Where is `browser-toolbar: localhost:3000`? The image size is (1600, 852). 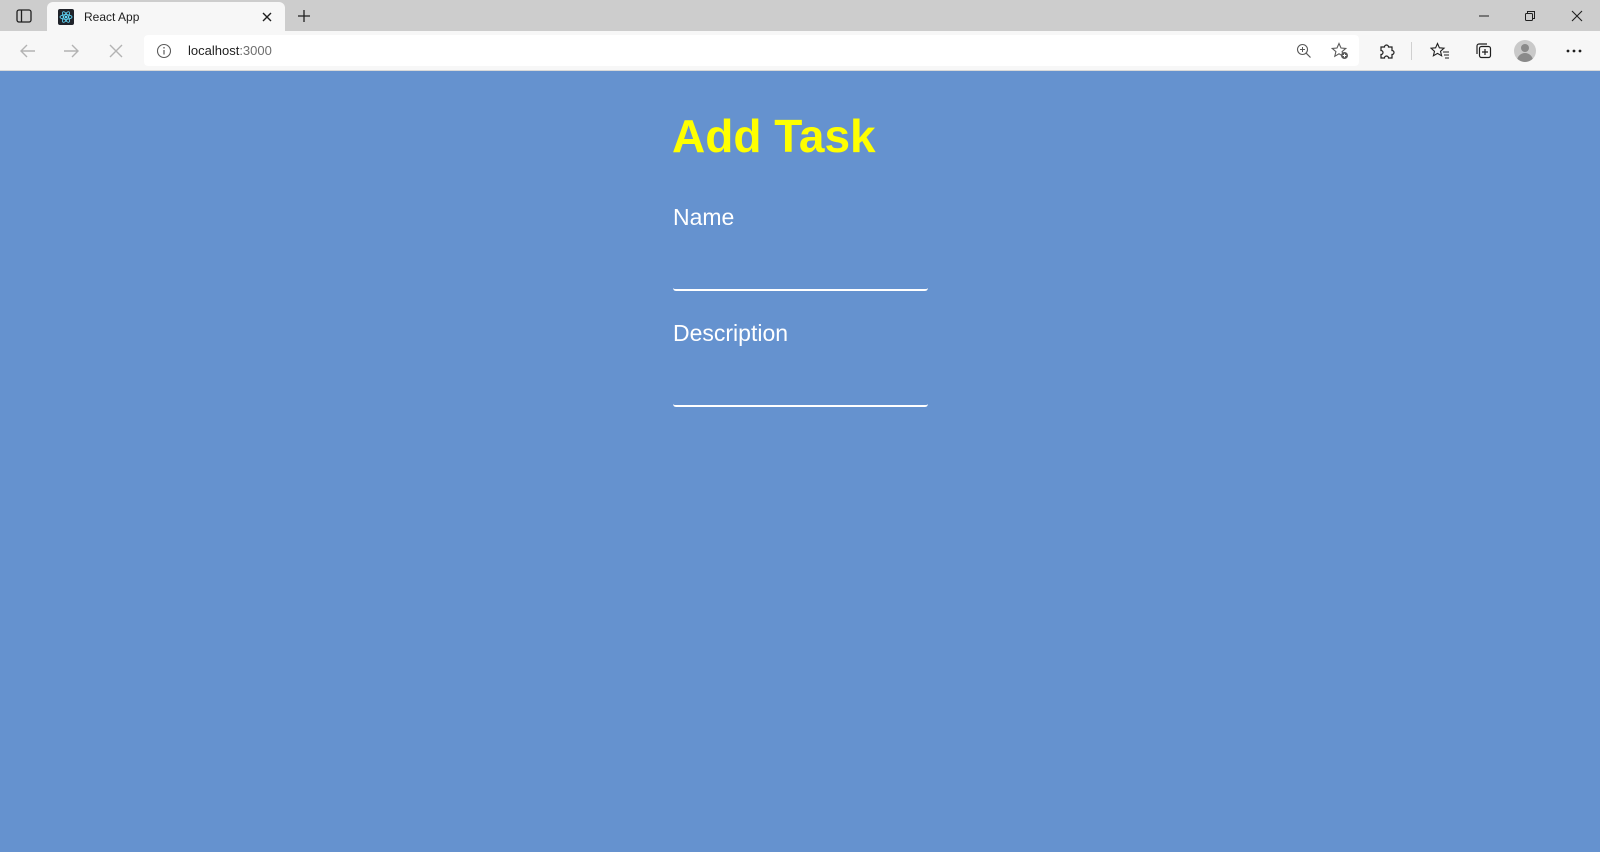
browser-toolbar: localhost:3000 is located at coordinates (800, 51).